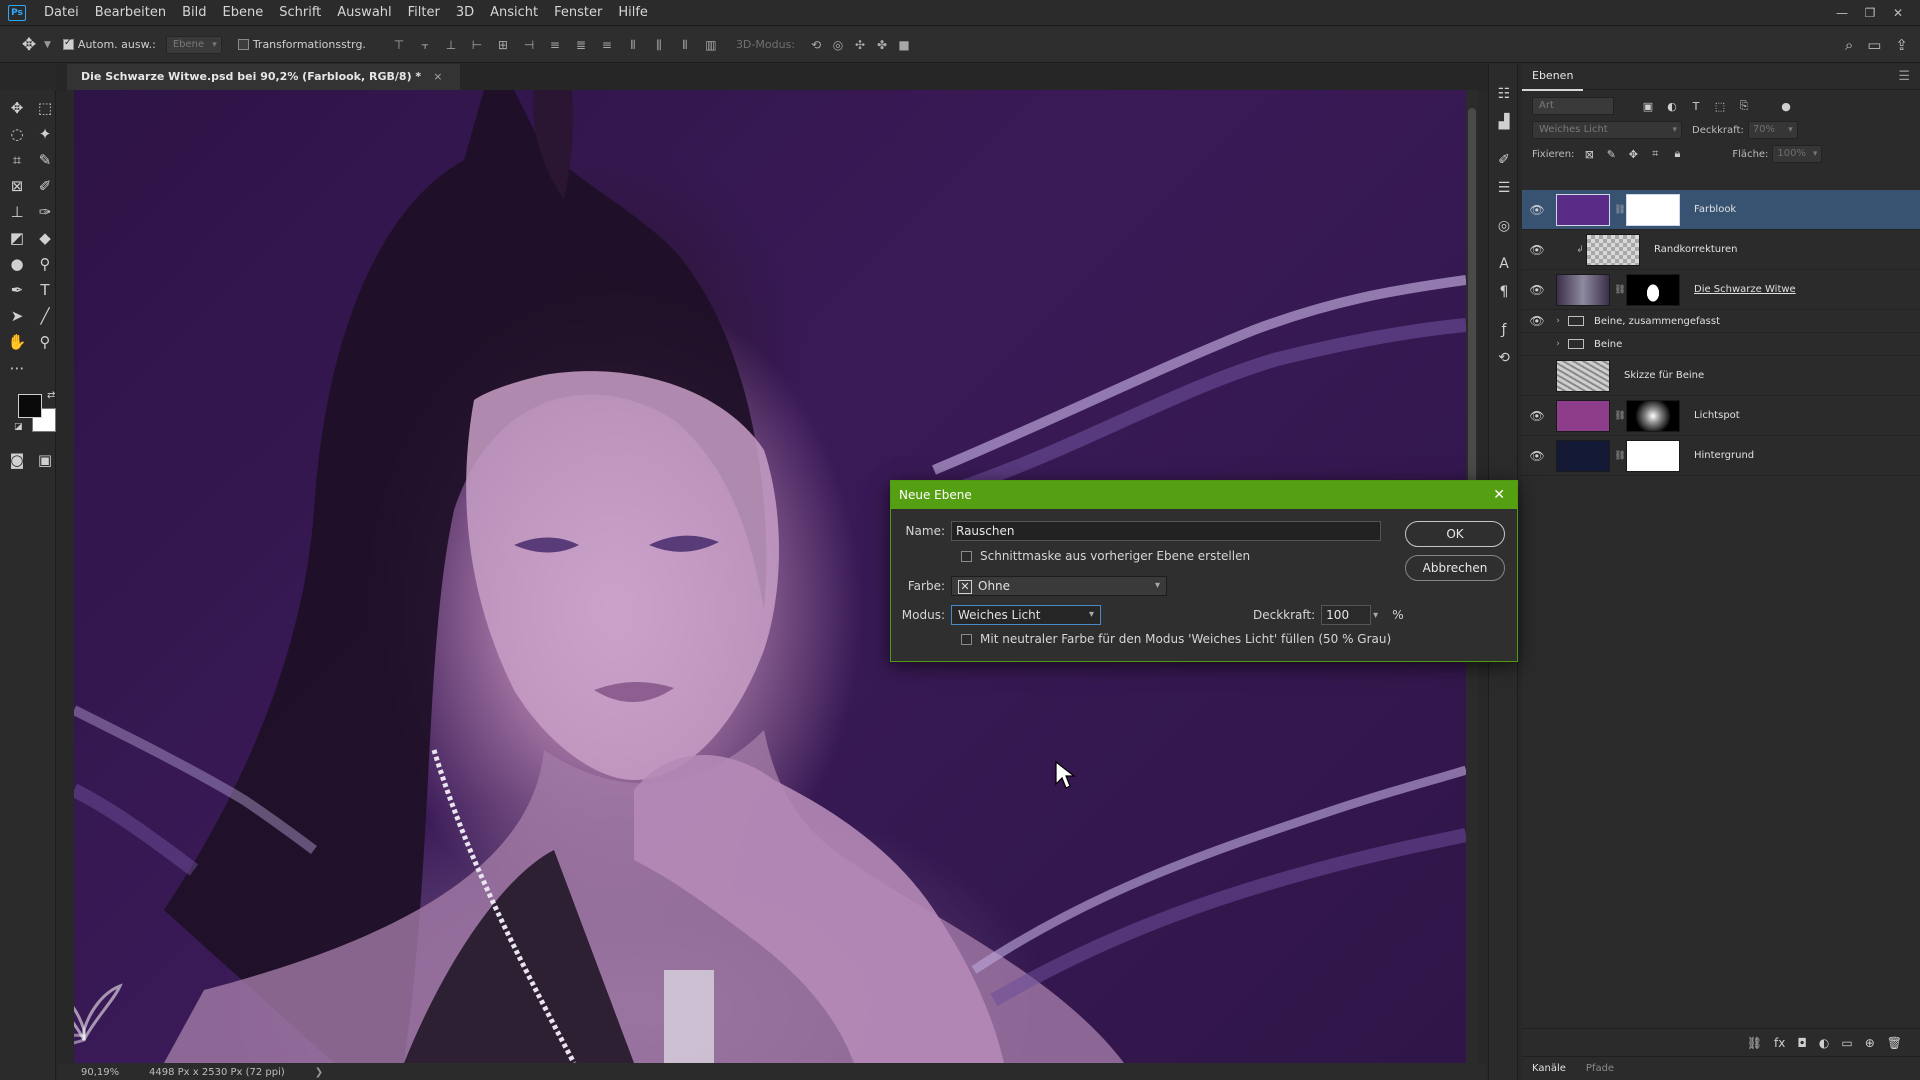  Describe the element at coordinates (1504, 188) in the screenshot. I see `adjustments-icon: ☰` at that location.